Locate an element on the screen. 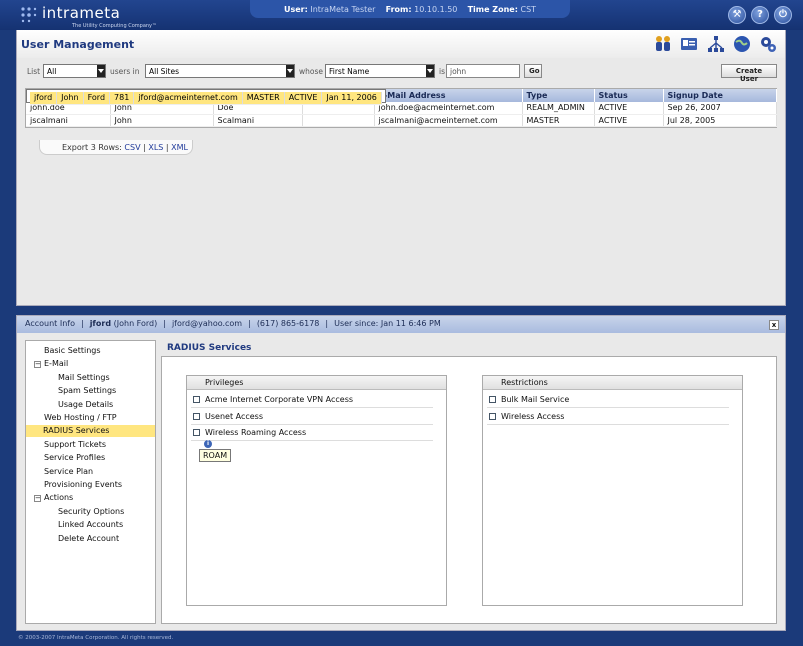 This screenshot has width=803, height=646. go-button: Go is located at coordinates (533, 71).